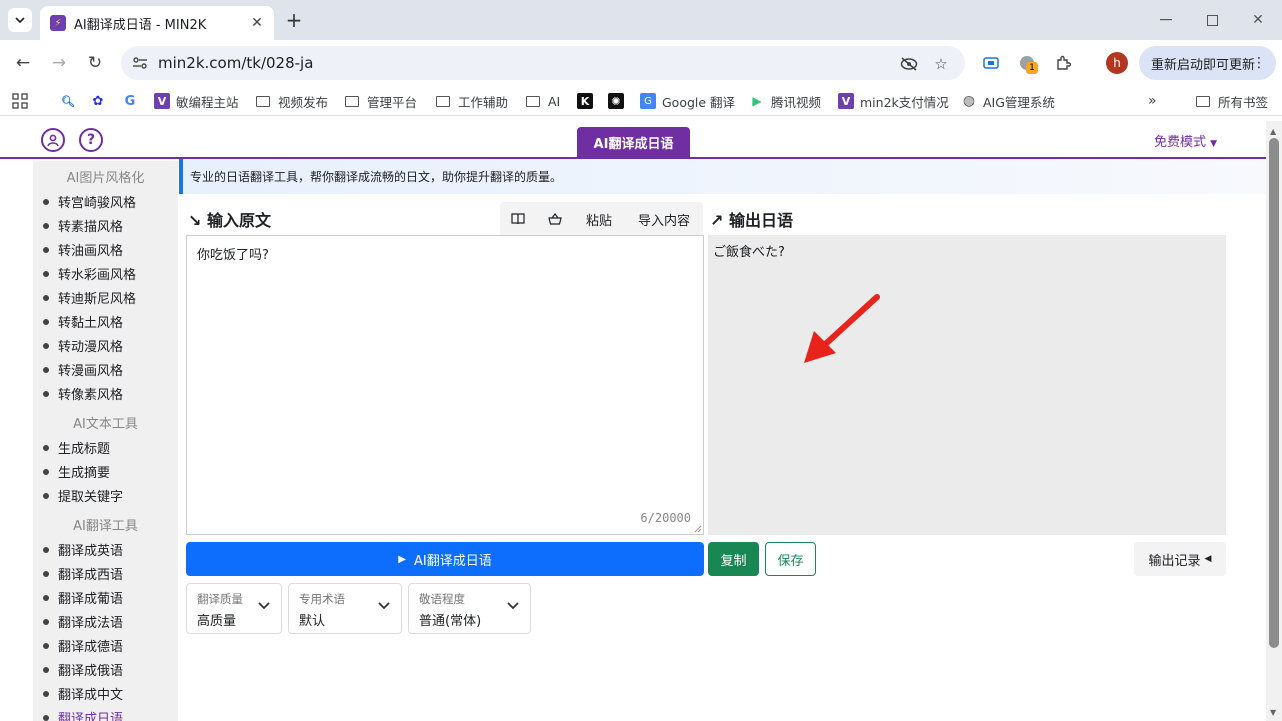 The width and height of the screenshot is (1282, 721). I want to click on sidebar-item: 转水彩画风格, so click(89, 273).